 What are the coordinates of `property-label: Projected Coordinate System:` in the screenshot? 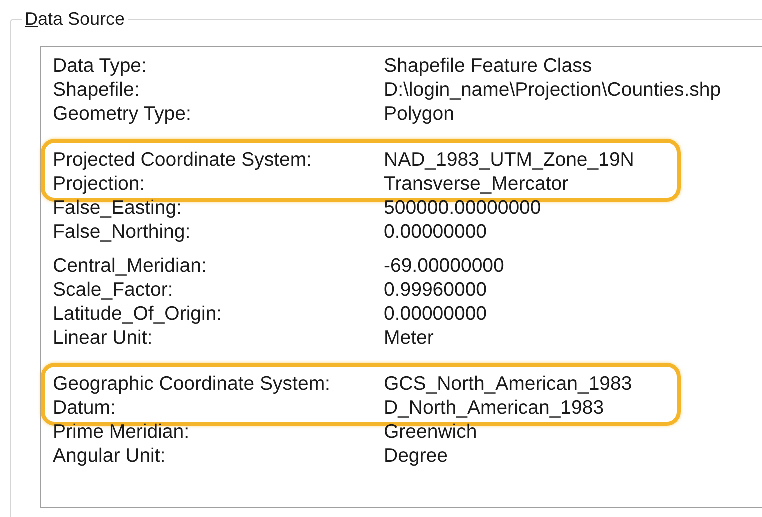 It's located at (183, 161).